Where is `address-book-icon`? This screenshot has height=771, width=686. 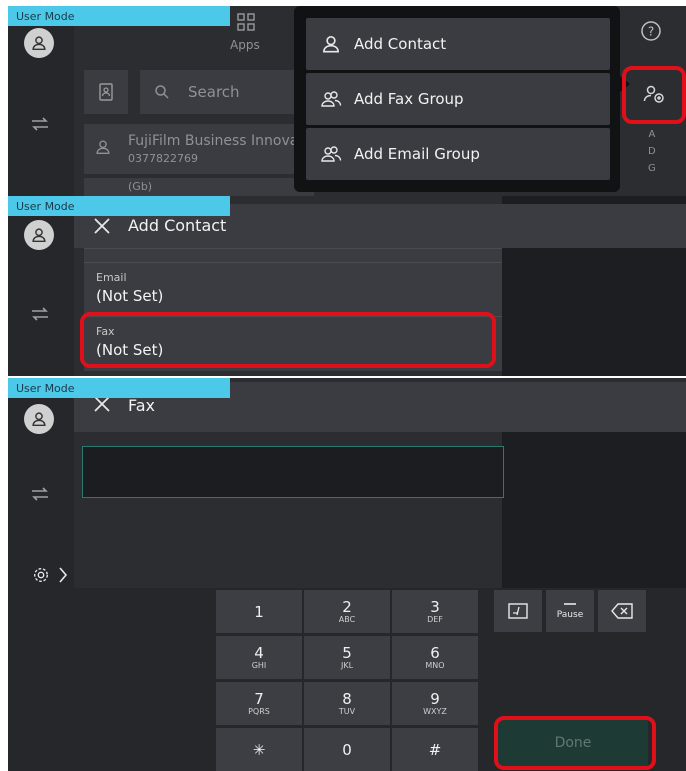
address-book-icon is located at coordinates (106, 92).